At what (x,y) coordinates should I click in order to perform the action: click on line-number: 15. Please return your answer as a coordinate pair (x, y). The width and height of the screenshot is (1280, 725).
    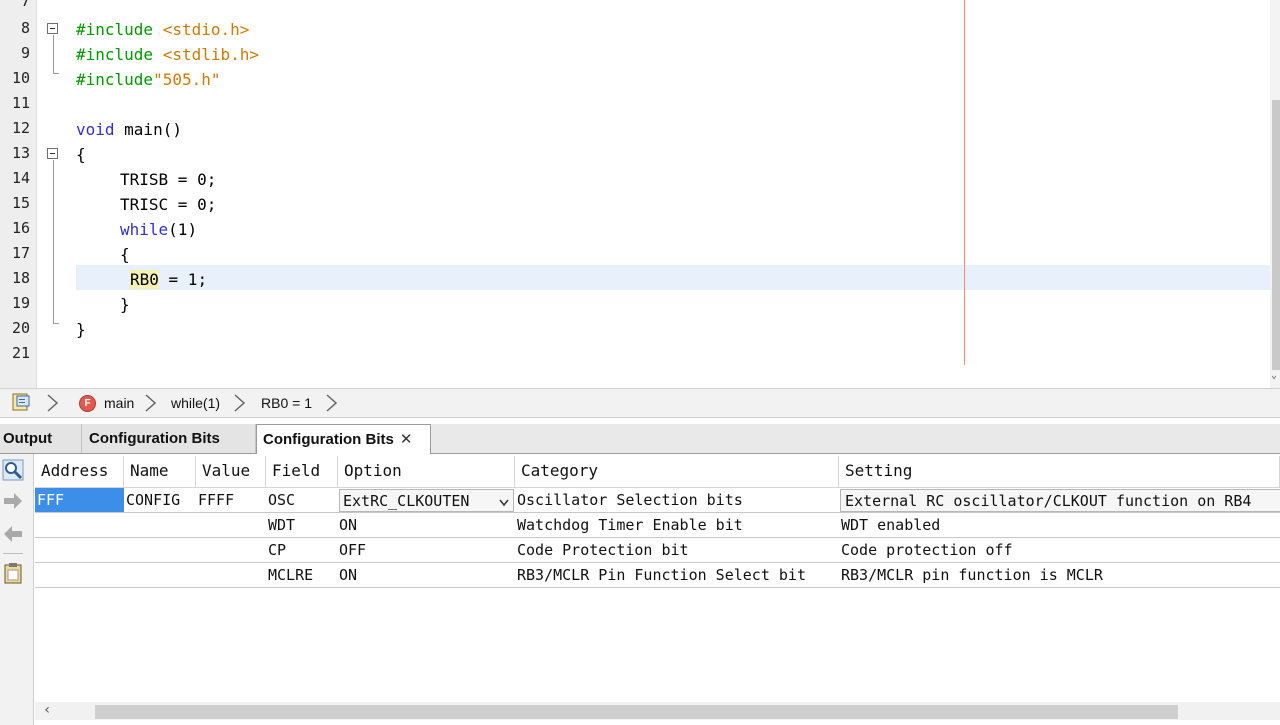
    Looking at the image, I should click on (20, 203).